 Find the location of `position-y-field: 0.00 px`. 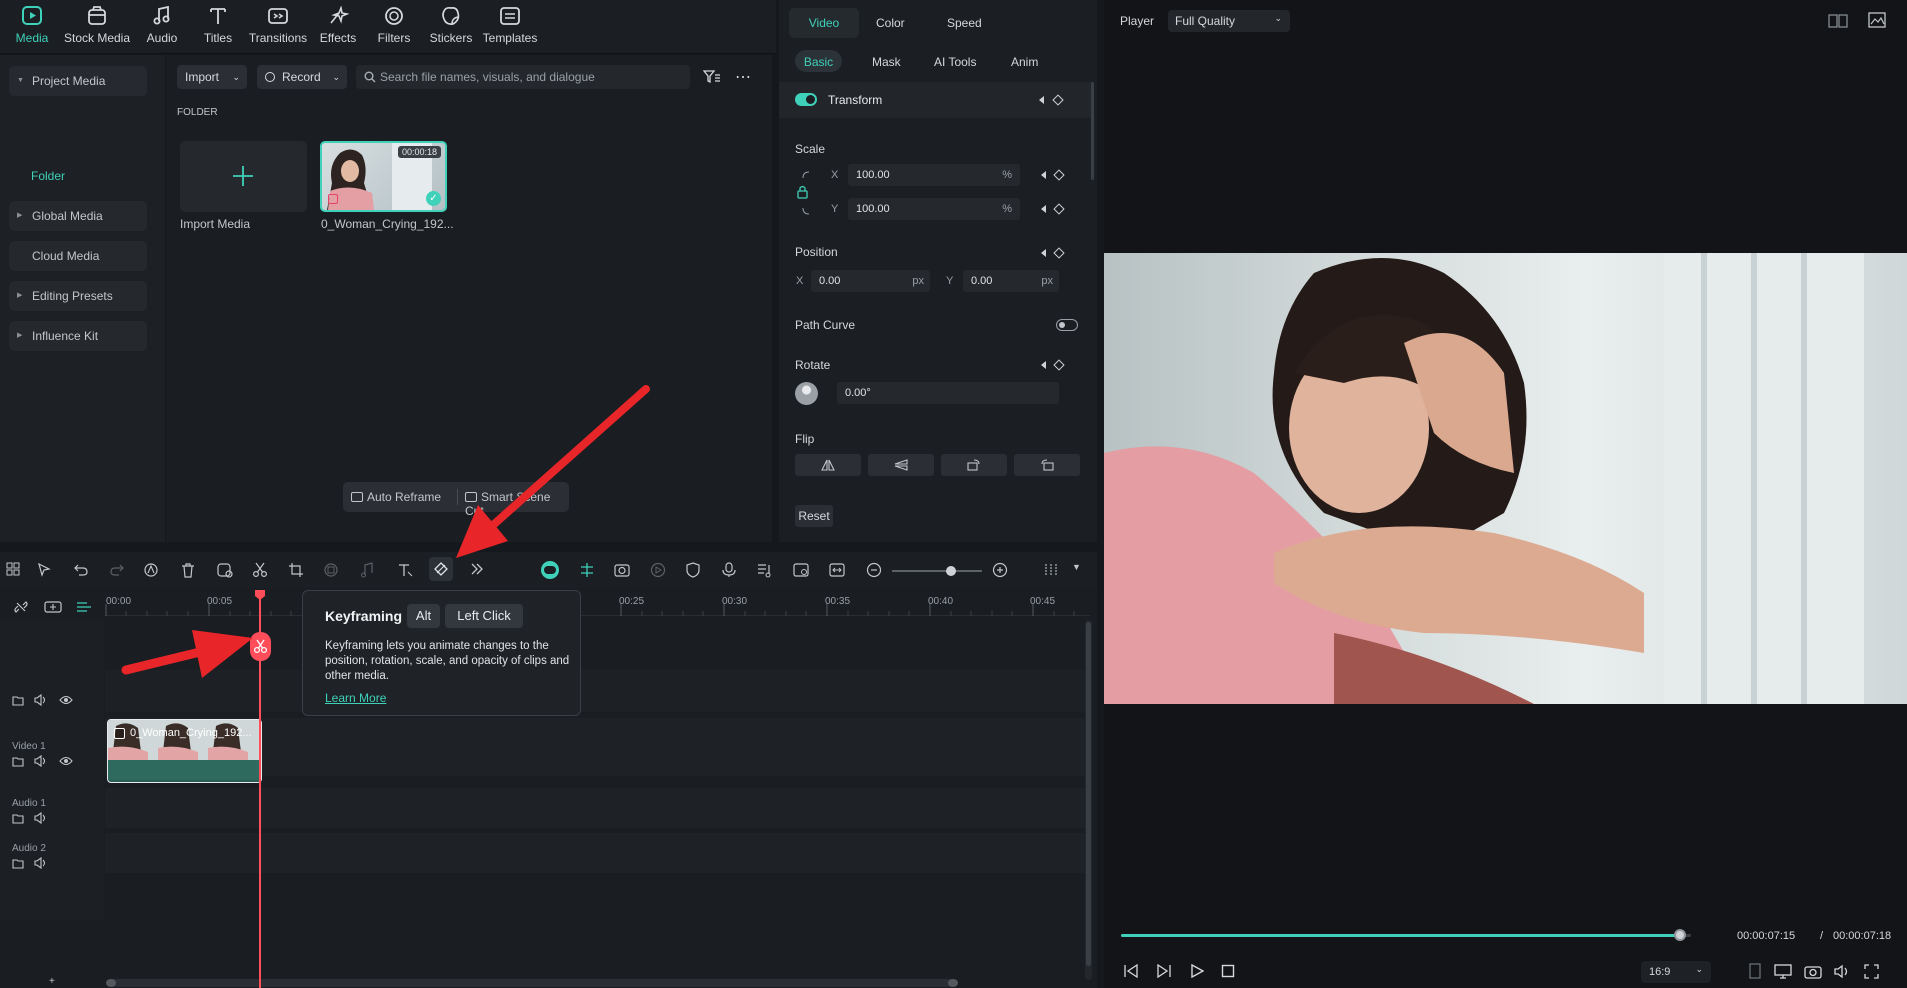

position-y-field: 0.00 px is located at coordinates (1011, 281).